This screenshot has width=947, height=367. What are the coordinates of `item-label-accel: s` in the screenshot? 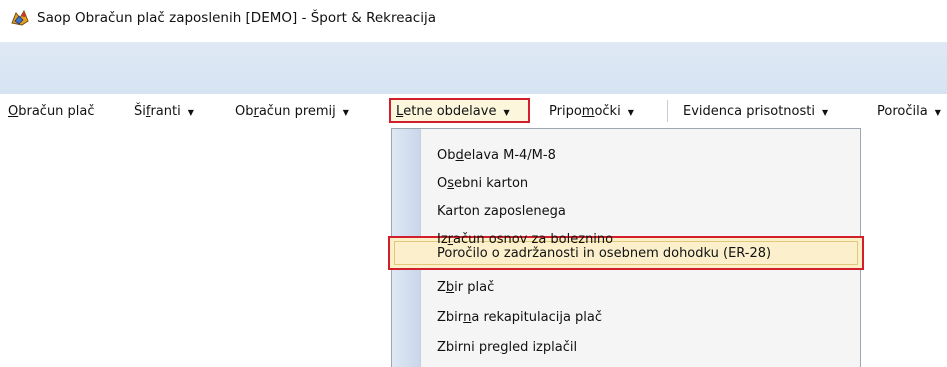 It's located at (451, 183).